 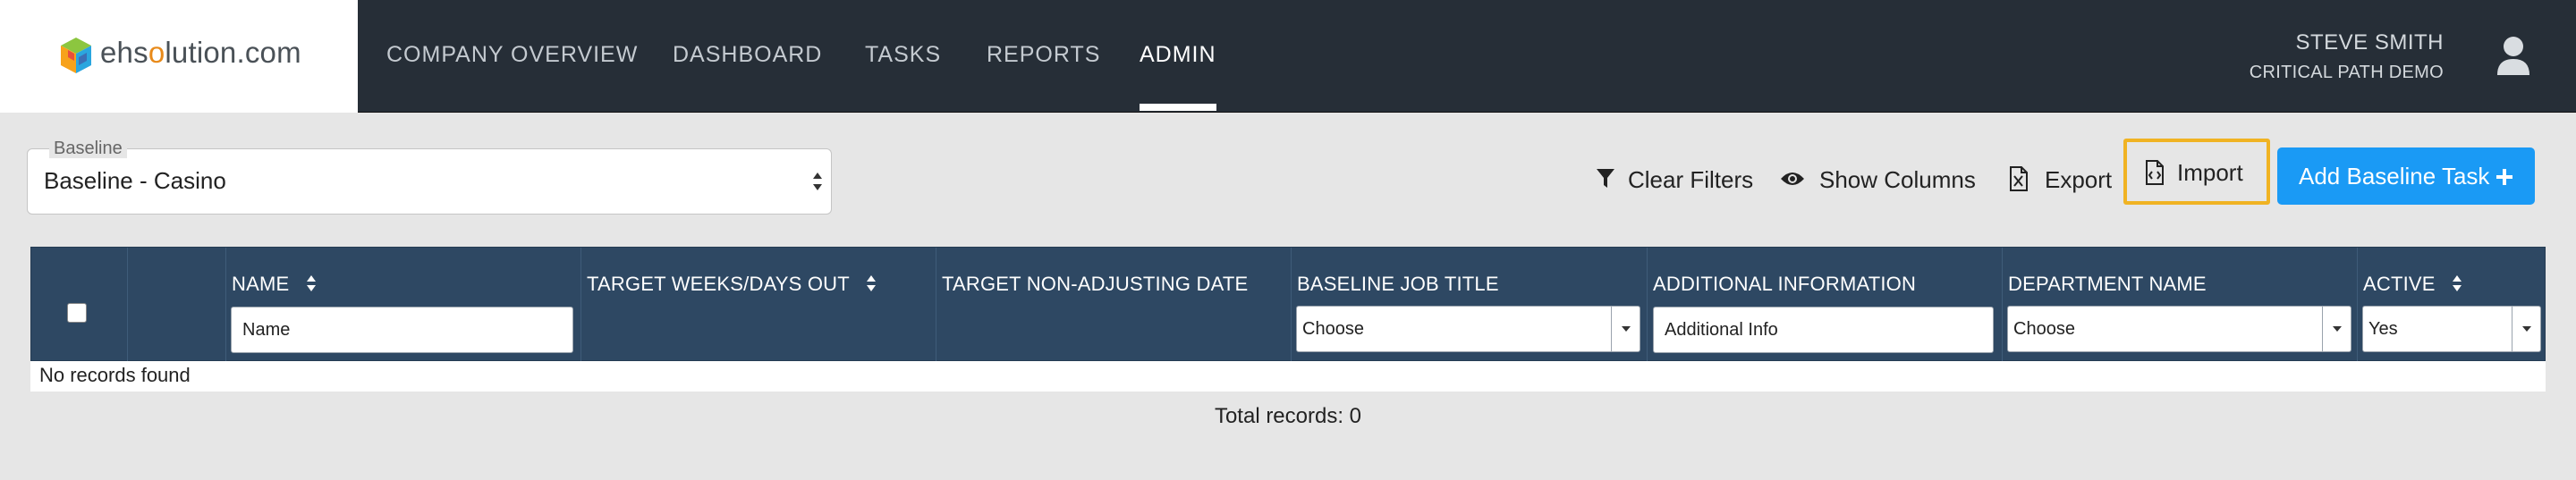 I want to click on baseline-select: Baseline Baseline - Casino, so click(x=429, y=177).